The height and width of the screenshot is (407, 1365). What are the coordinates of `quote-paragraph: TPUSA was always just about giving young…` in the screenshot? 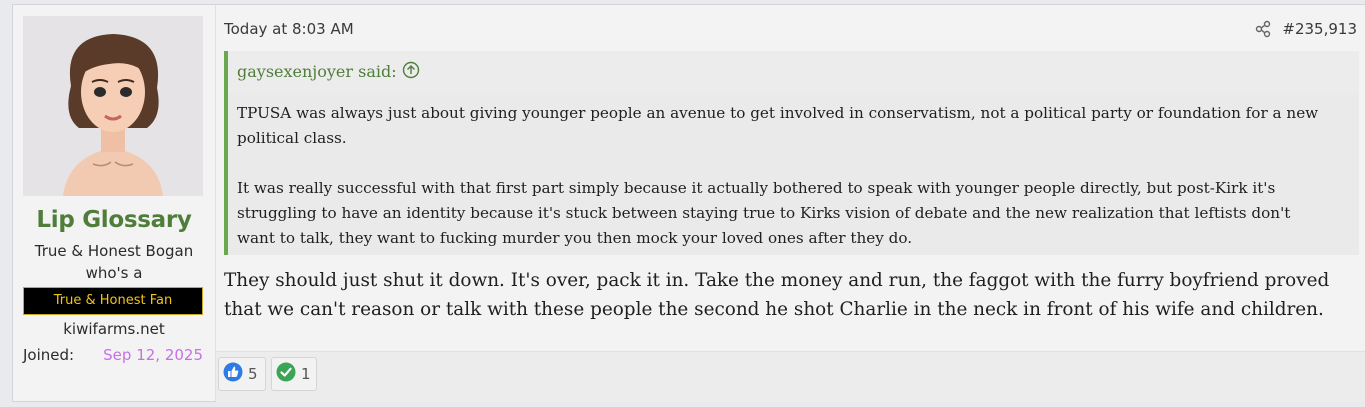 It's located at (778, 125).